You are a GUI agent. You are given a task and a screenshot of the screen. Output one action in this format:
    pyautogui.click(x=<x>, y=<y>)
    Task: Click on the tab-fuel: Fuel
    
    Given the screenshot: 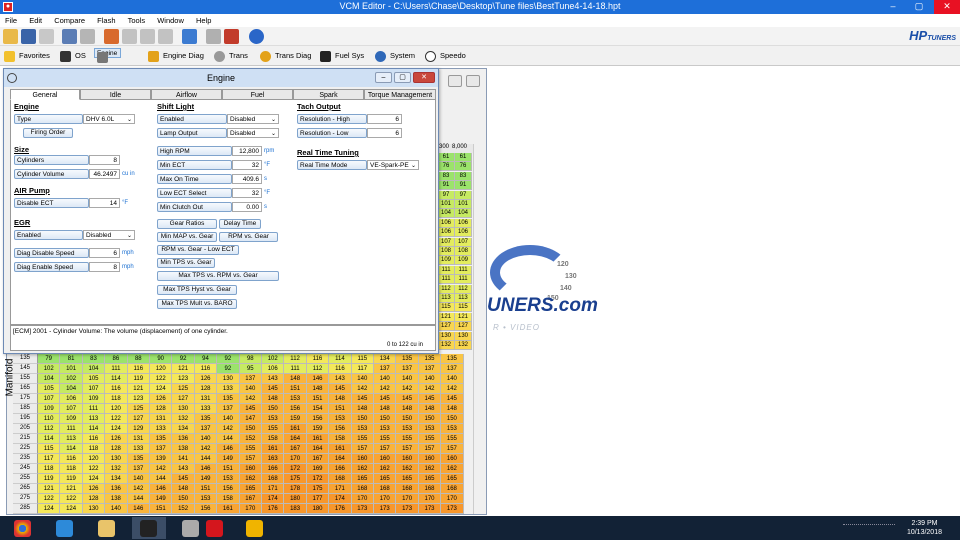 What is the action you would take?
    pyautogui.click(x=257, y=94)
    